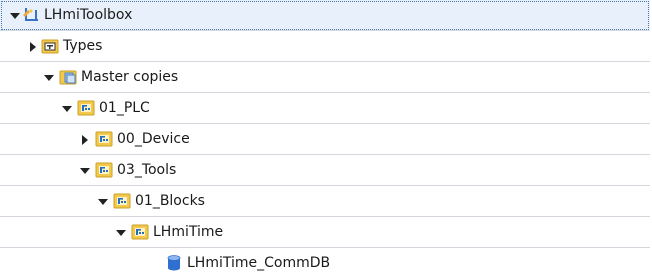  What do you see at coordinates (170, 201) in the screenshot?
I see `tree-item-label: 01_Blocks` at bounding box center [170, 201].